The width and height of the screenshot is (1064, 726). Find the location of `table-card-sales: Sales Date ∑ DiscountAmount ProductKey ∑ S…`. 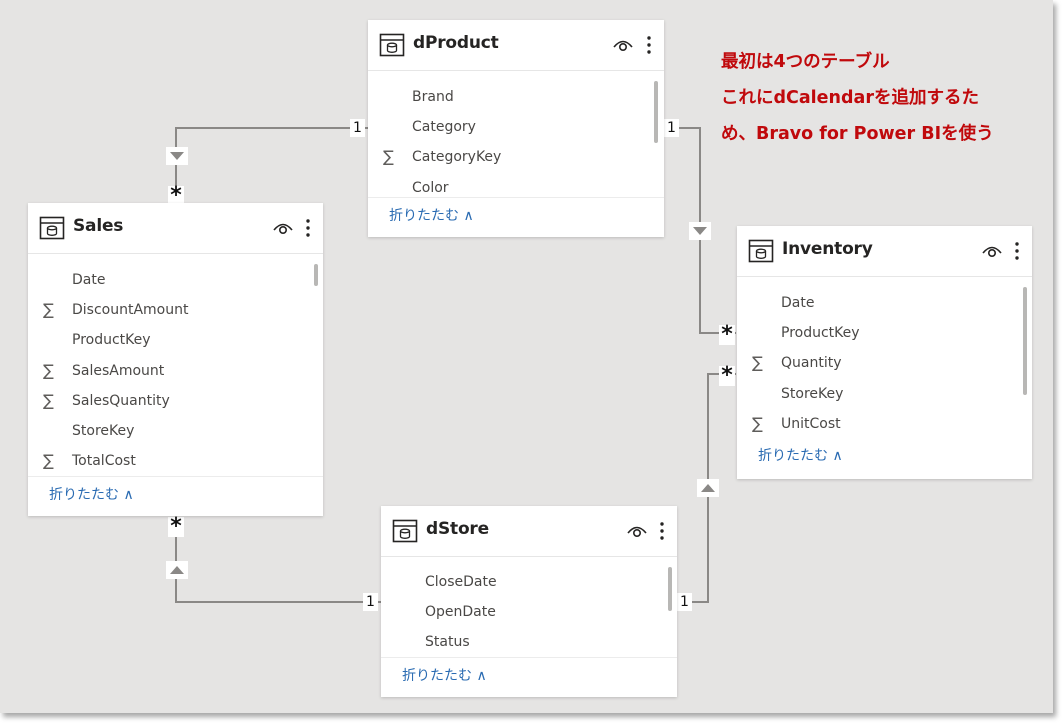

table-card-sales: Sales Date ∑ DiscountAmount ProductKey ∑ S… is located at coordinates (175, 359).